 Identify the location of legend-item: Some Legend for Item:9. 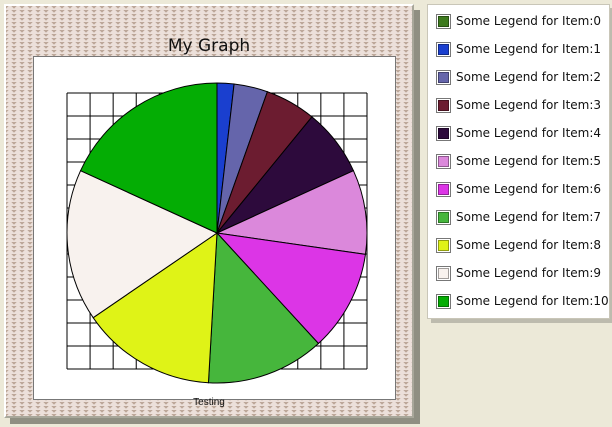
(524, 273).